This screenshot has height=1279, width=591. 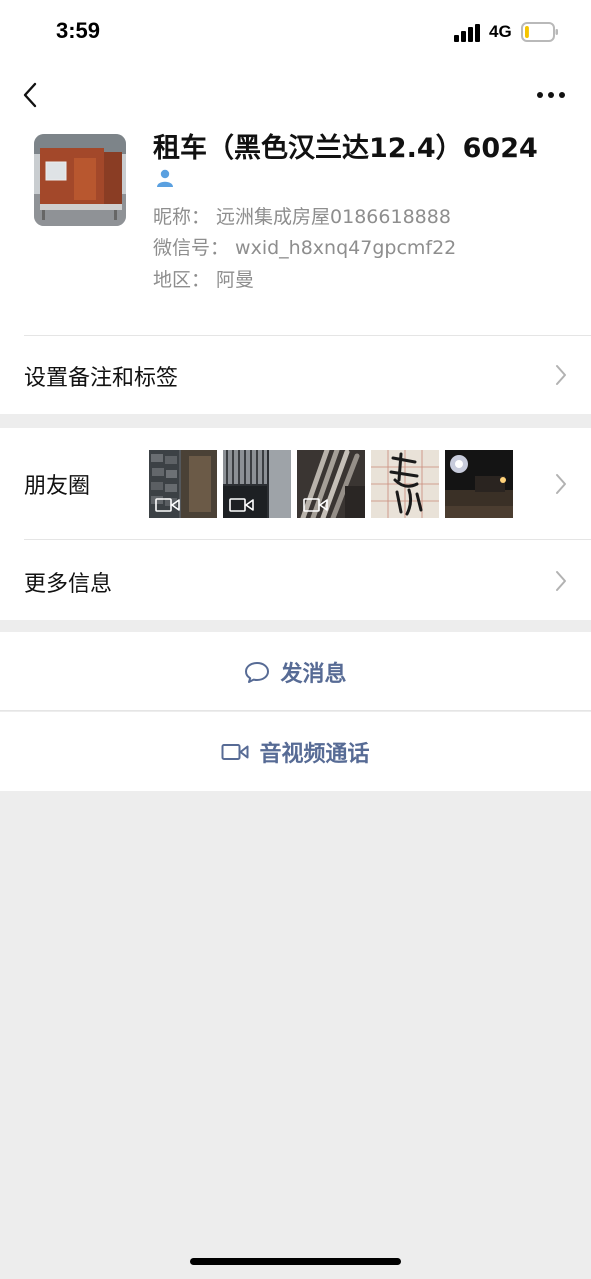 What do you see at coordinates (295, 710) in the screenshot?
I see `divider` at bounding box center [295, 710].